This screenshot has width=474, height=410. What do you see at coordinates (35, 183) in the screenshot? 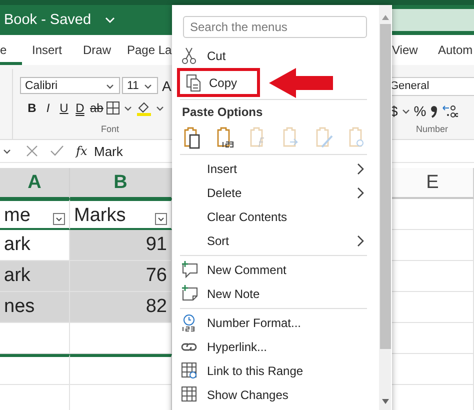
I see `column-header: A` at bounding box center [35, 183].